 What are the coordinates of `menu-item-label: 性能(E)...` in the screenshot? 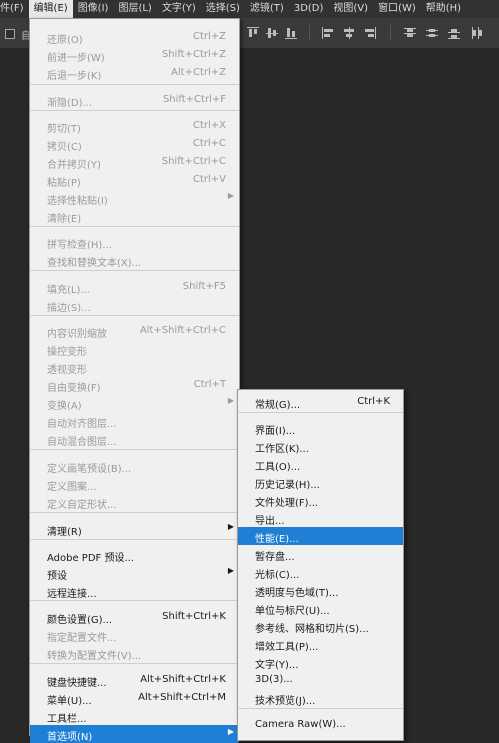 It's located at (277, 539).